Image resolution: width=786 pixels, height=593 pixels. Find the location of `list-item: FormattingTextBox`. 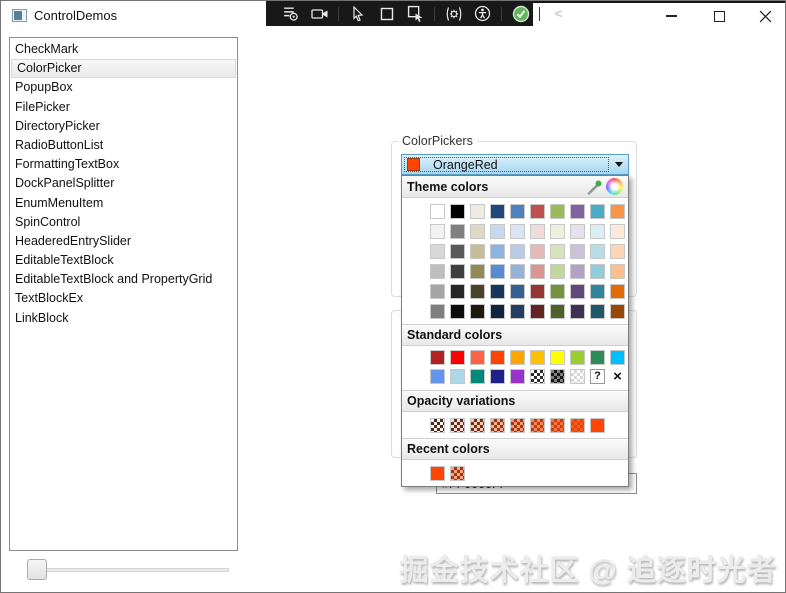

list-item: FormattingTextBox is located at coordinates (123, 164).